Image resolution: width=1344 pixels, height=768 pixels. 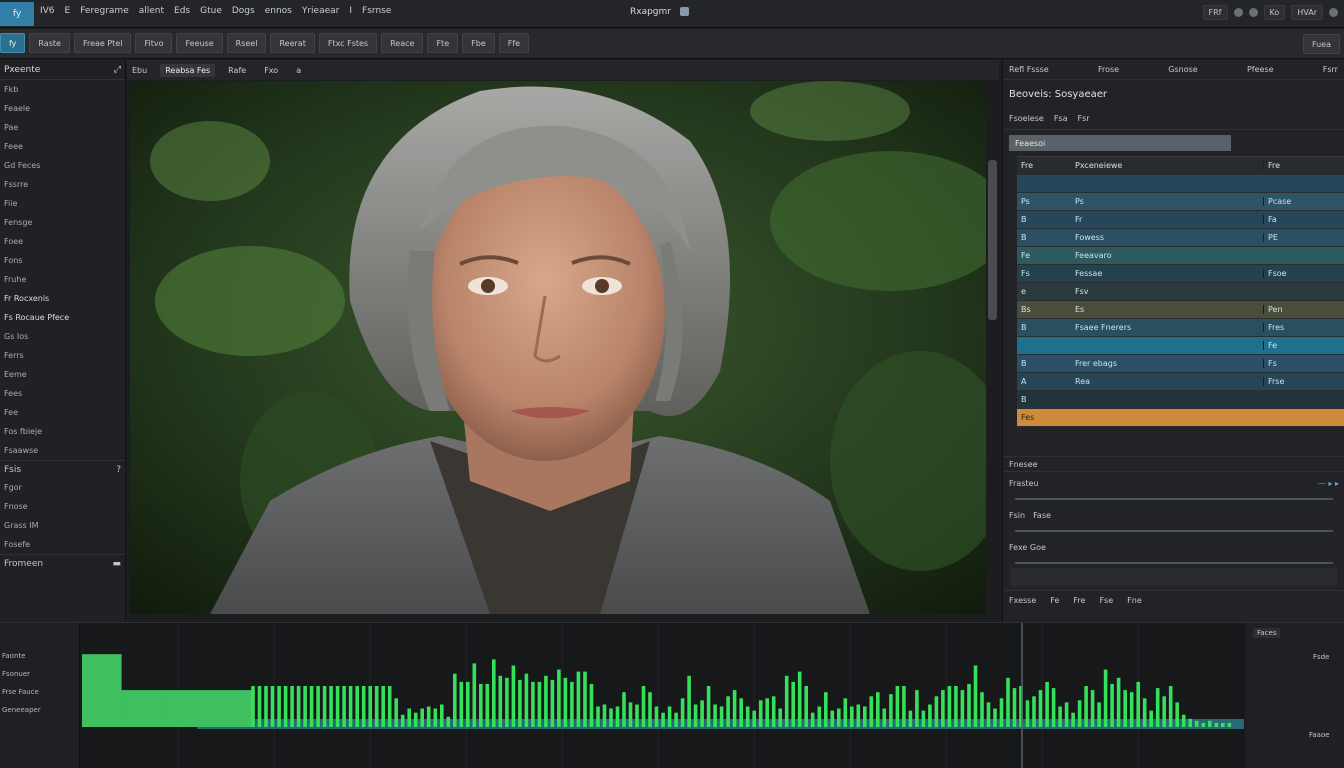 What do you see at coordinates (62, 506) in the screenshot?
I see `left-panel-item: Fnose` at bounding box center [62, 506].